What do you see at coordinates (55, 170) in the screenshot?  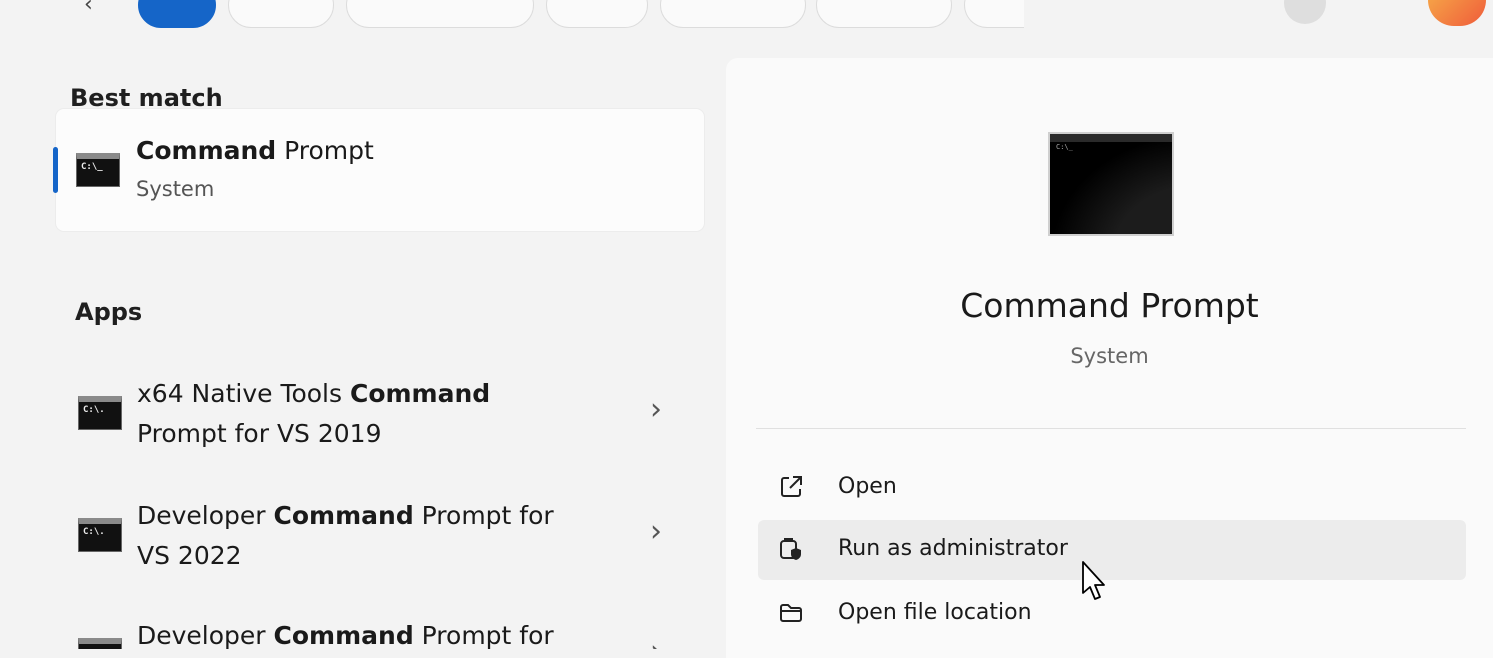 I see `selection-indicator` at bounding box center [55, 170].